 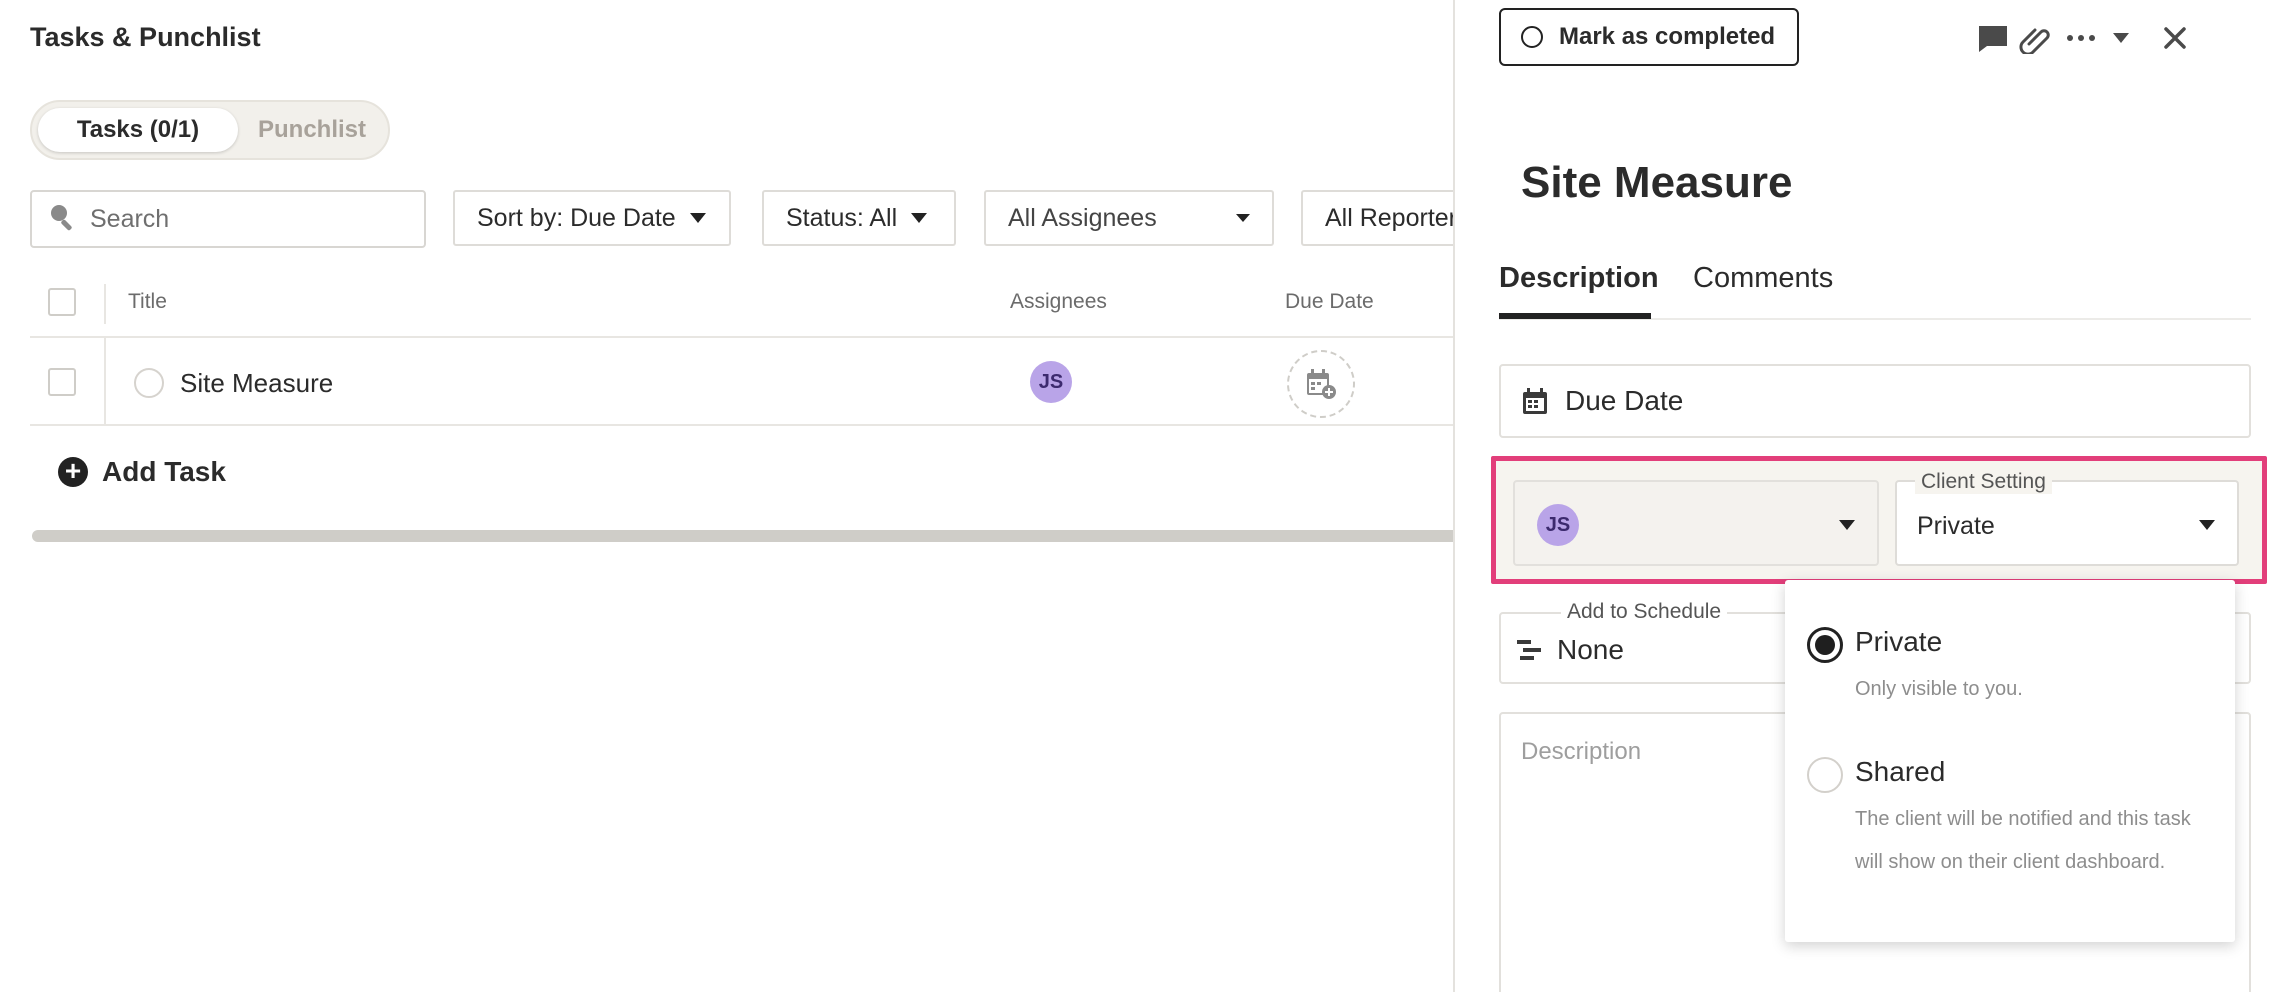 What do you see at coordinates (743, 536) in the screenshot?
I see `horizontal-scrollbar` at bounding box center [743, 536].